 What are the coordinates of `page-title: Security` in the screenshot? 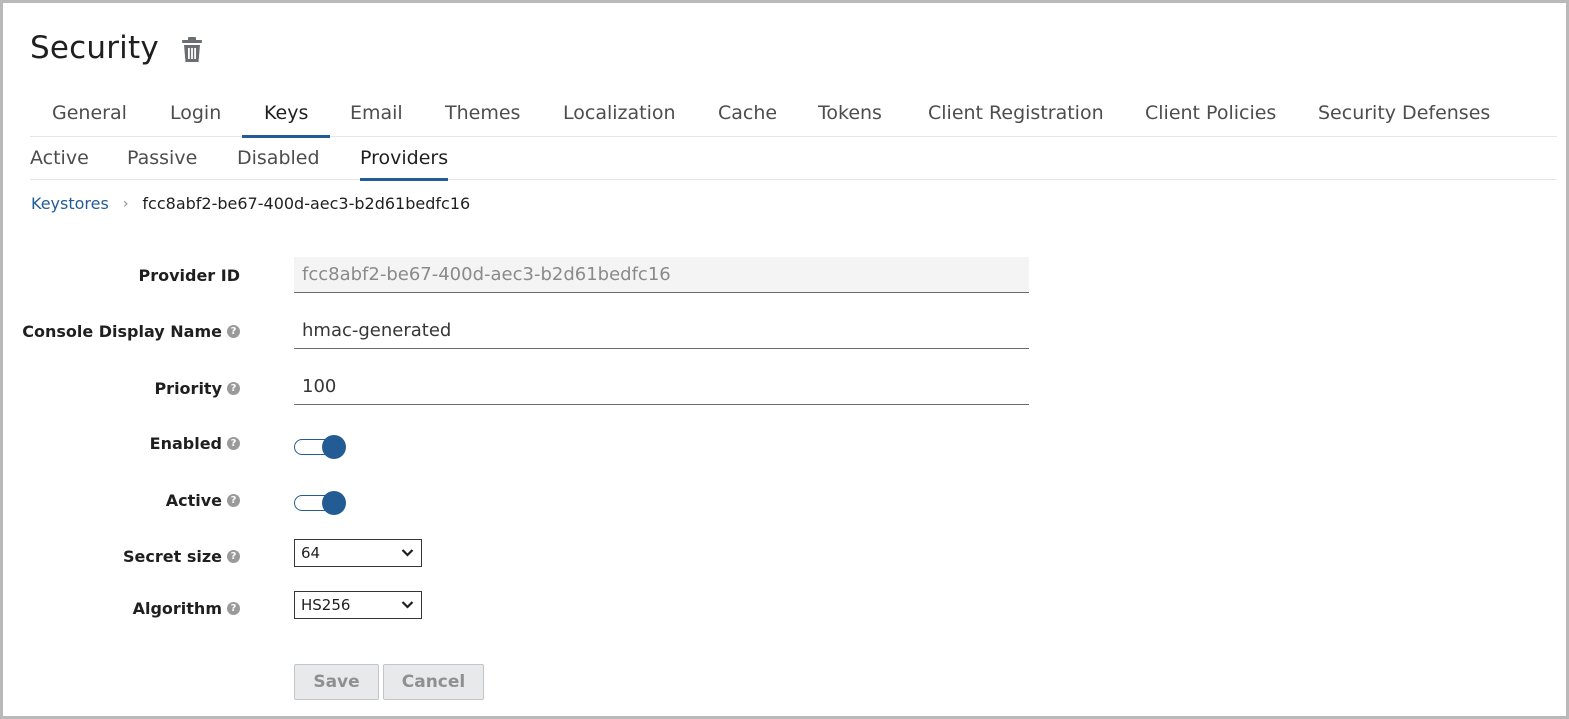 It's located at (94, 48).